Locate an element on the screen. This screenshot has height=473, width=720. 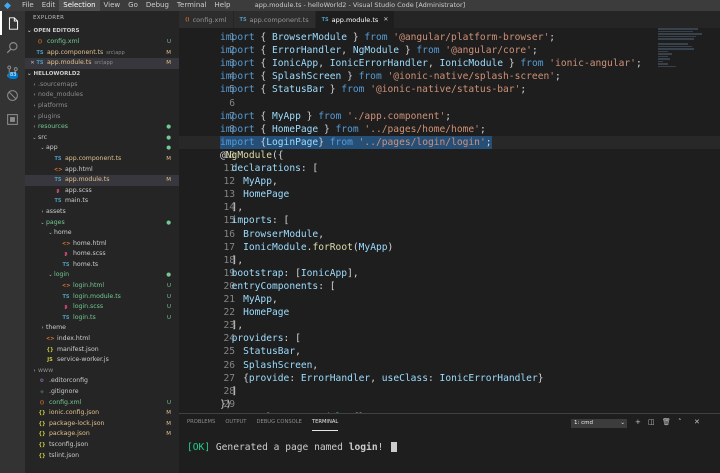
code-token: BrowserModule is located at coordinates (281, 234).